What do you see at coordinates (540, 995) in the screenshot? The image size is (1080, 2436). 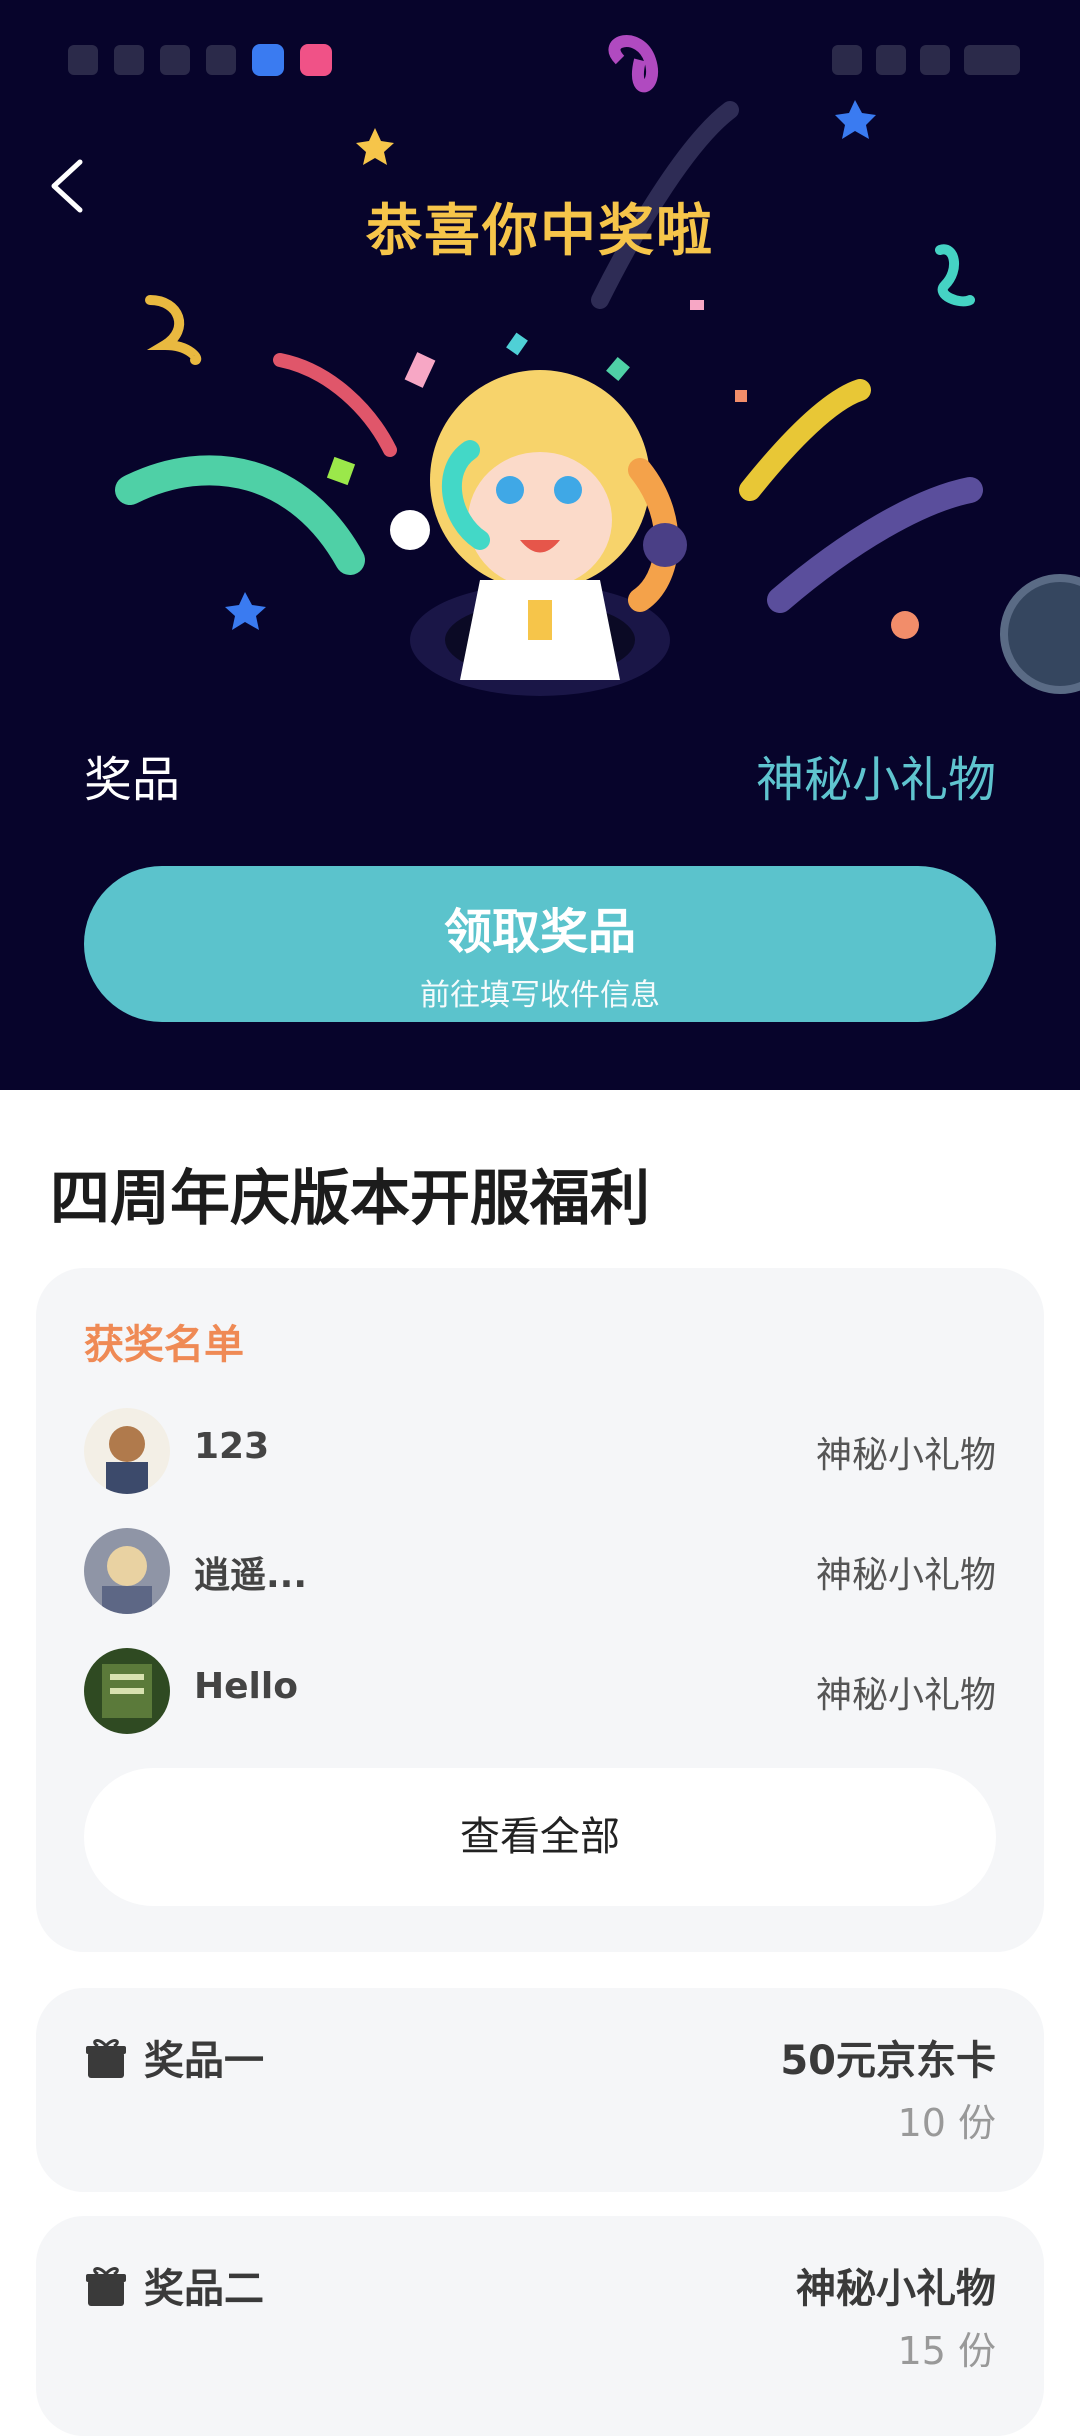 I see `claim-button-sublabel: 前往填写收件信息` at bounding box center [540, 995].